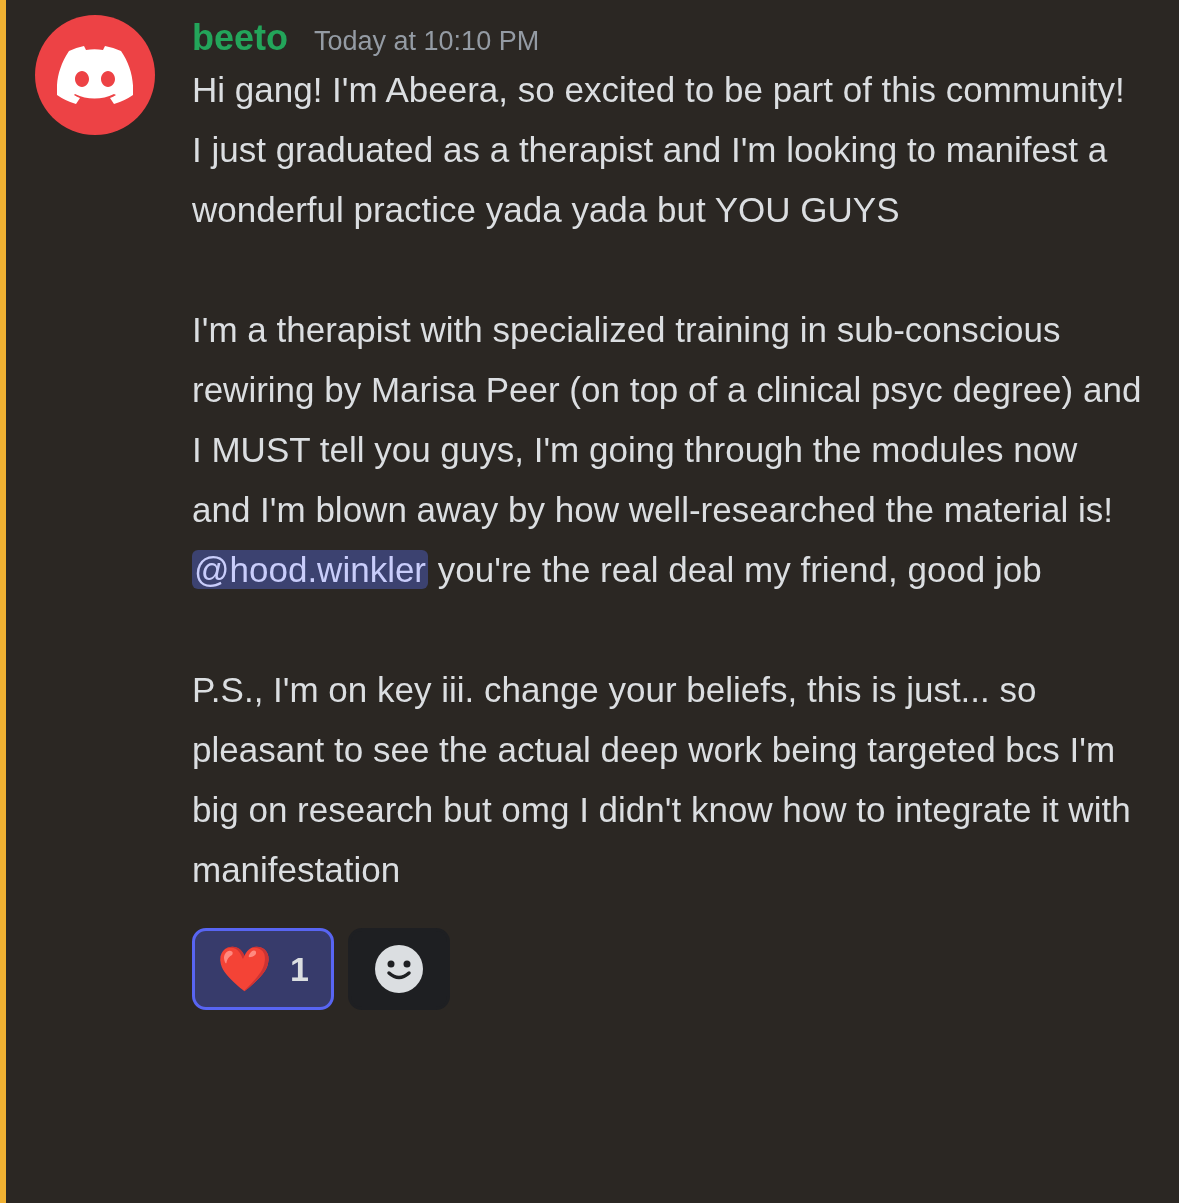 This screenshot has height=1203, width=1179. I want to click on smiley-icon, so click(398, 969).